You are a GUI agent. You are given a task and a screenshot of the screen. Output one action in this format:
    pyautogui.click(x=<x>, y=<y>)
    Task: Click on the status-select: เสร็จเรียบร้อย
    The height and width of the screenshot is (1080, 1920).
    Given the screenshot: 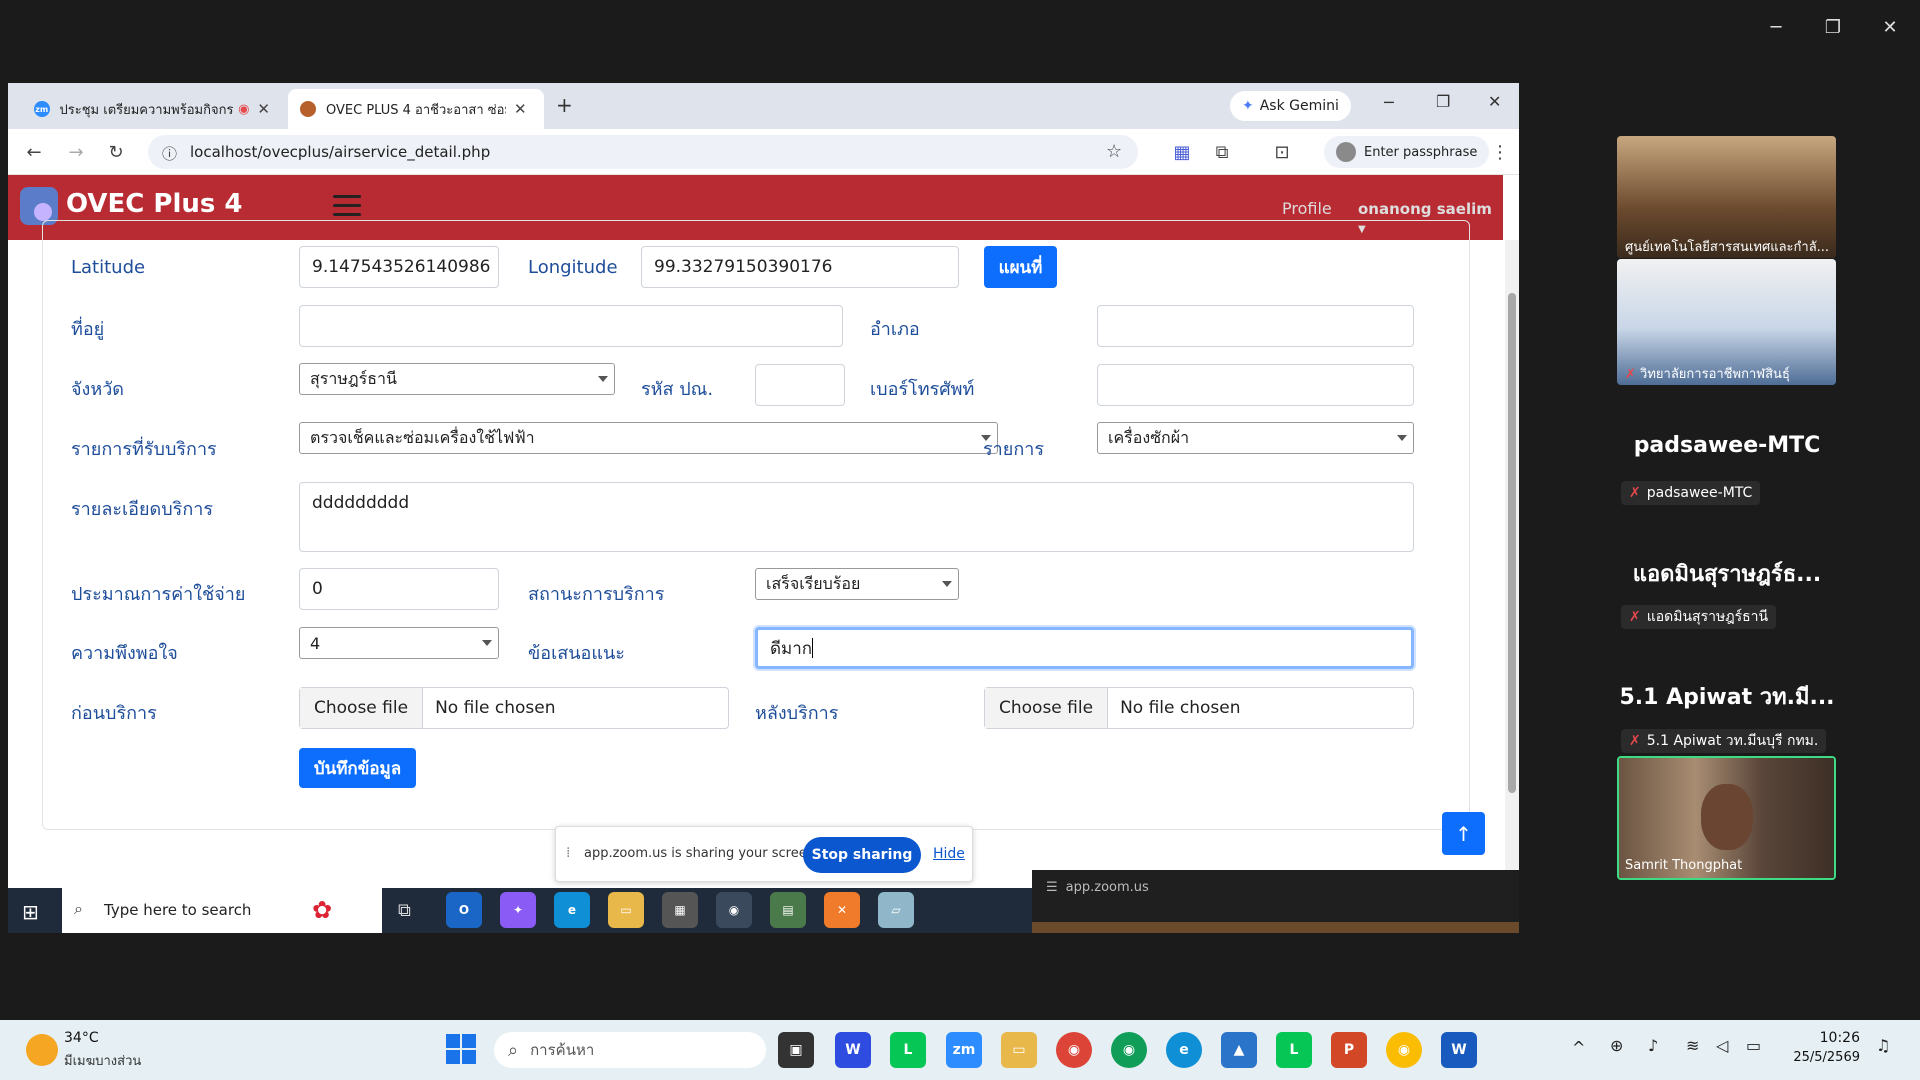 What is the action you would take?
    pyautogui.click(x=857, y=584)
    